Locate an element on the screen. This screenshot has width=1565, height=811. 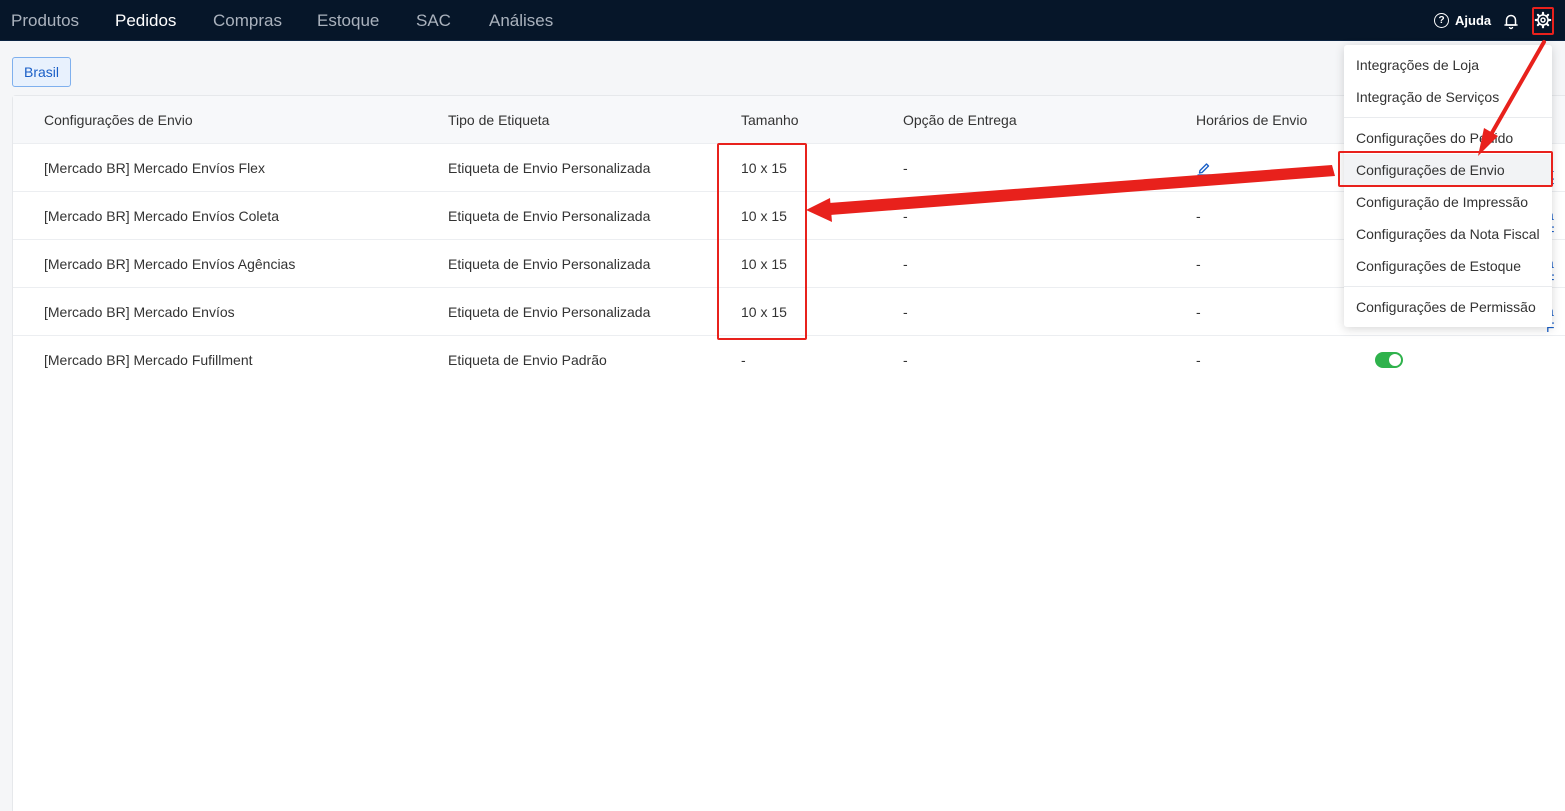
help-circle-icon: ? is located at coordinates (1441, 20).